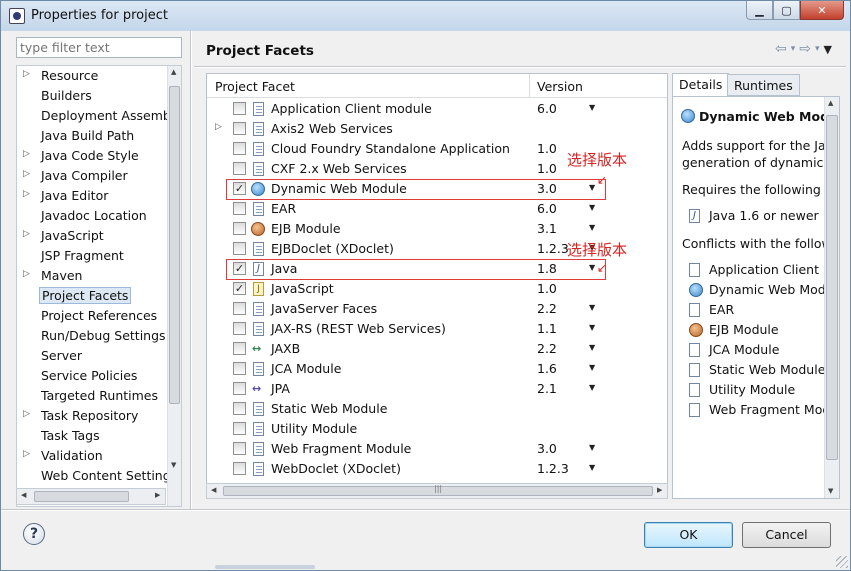 The height and width of the screenshot is (571, 851). I want to click on facet-version: 3.1, so click(547, 228).